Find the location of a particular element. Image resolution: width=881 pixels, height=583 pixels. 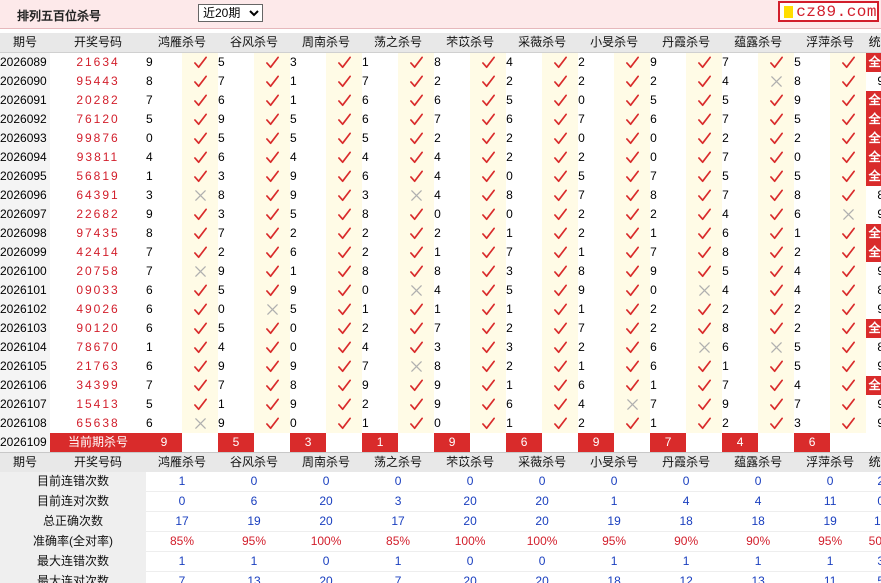

col-header-killer: 鸿雁杀号 is located at coordinates (182, 462).